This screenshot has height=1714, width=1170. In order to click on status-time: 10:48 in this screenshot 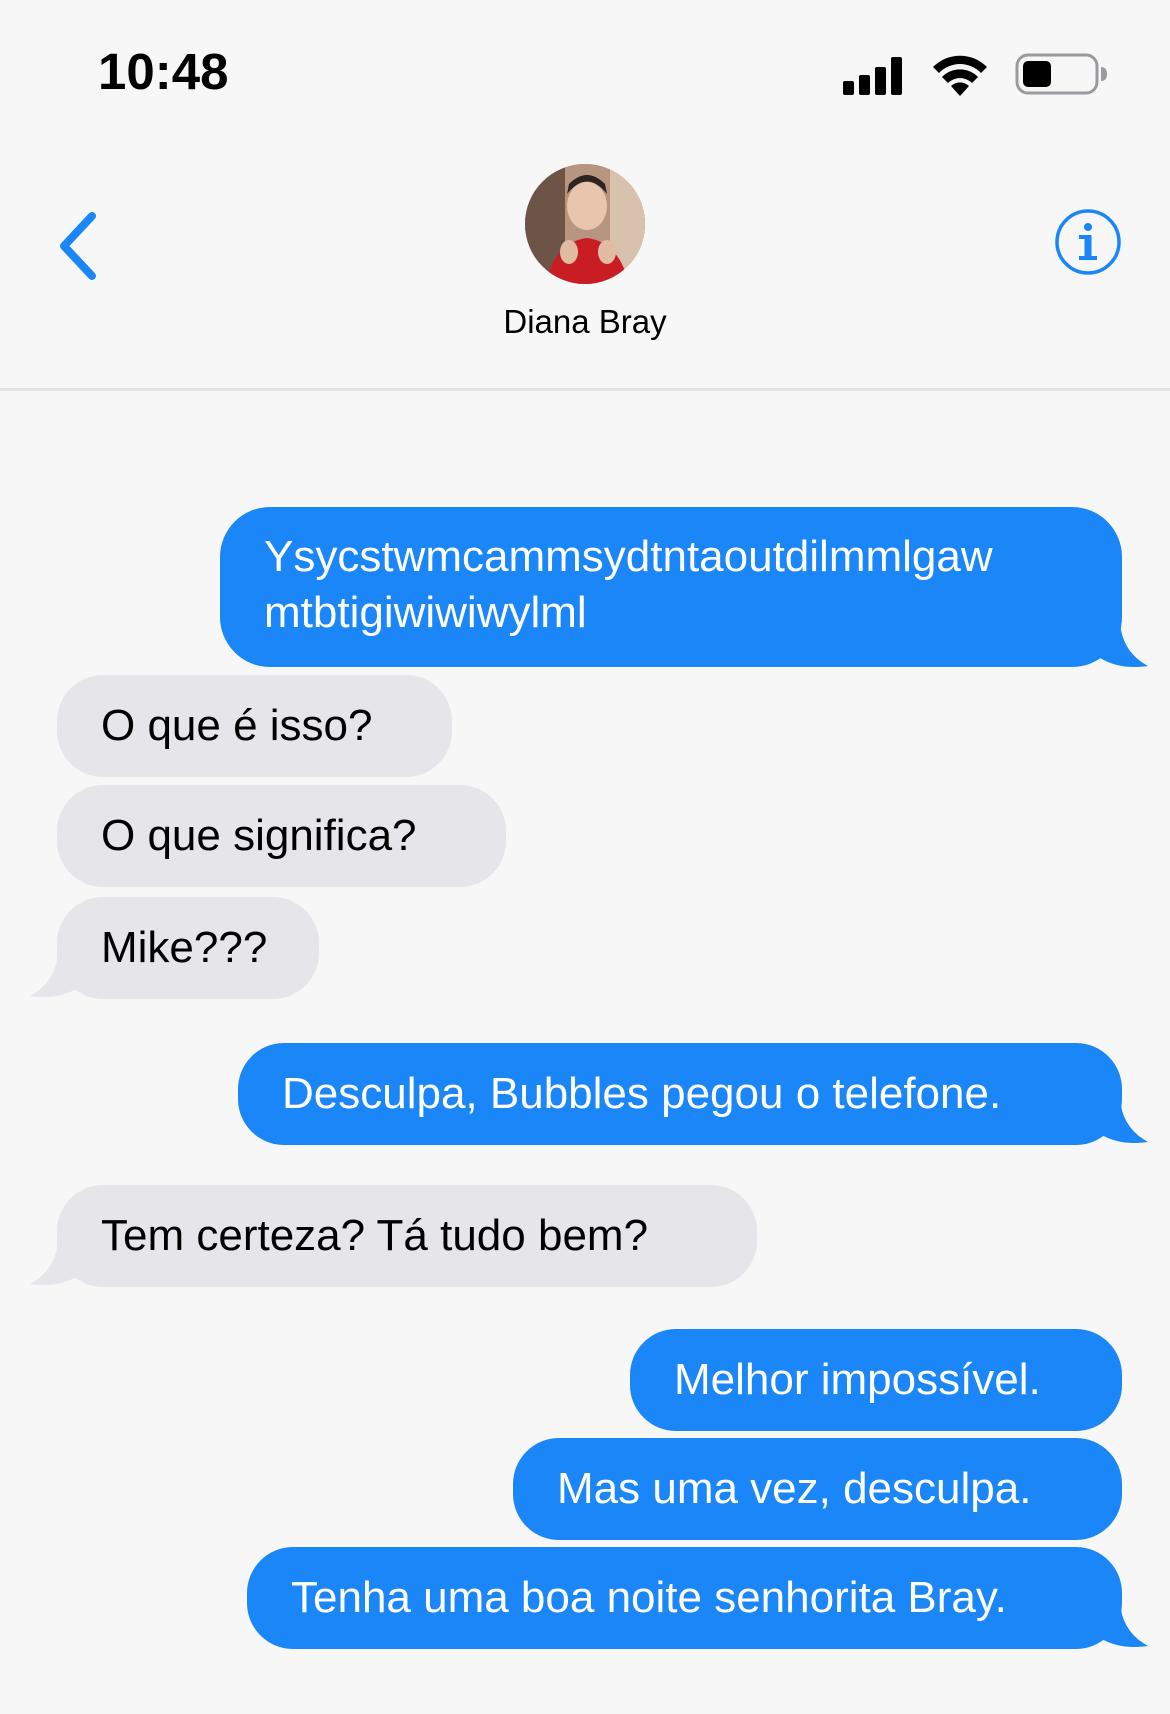, I will do `click(163, 71)`.